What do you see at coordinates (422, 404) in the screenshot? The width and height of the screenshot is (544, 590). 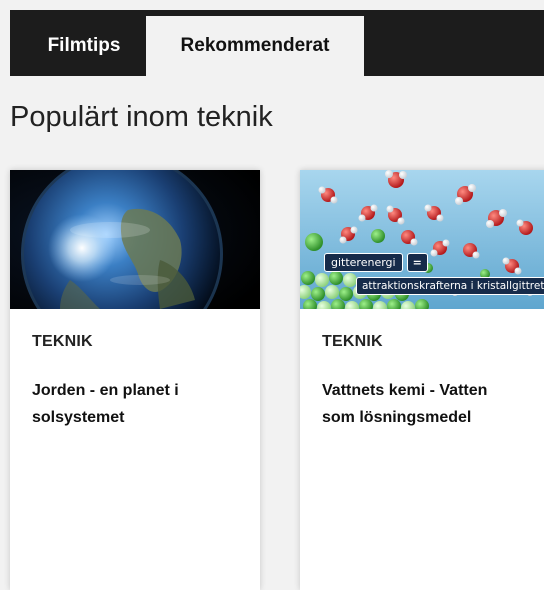 I see `card-title: Vattnets kemi - Vatten som lösningsmedel` at bounding box center [422, 404].